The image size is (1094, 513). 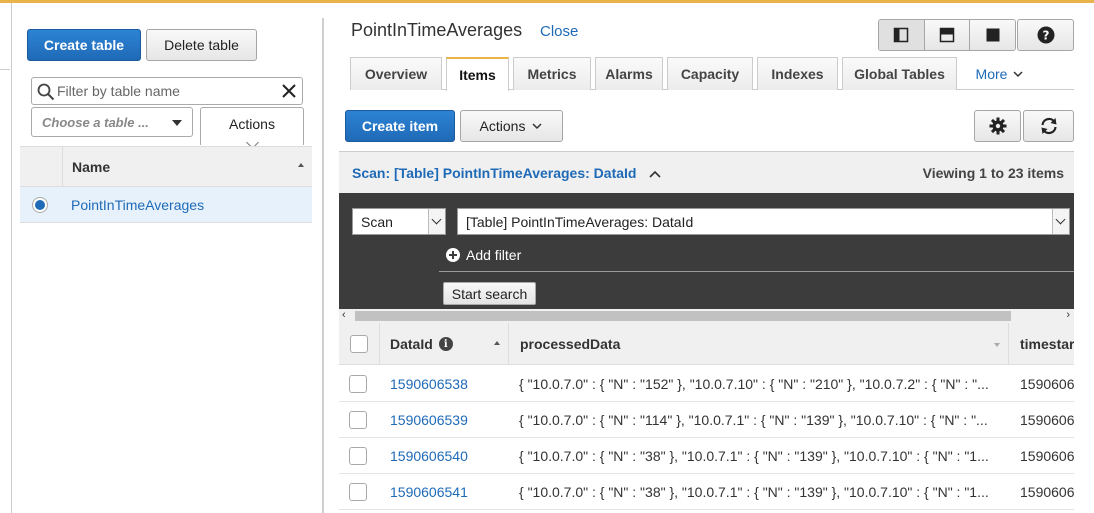 What do you see at coordinates (6, 258) in the screenshot?
I see `left-gutter` at bounding box center [6, 258].